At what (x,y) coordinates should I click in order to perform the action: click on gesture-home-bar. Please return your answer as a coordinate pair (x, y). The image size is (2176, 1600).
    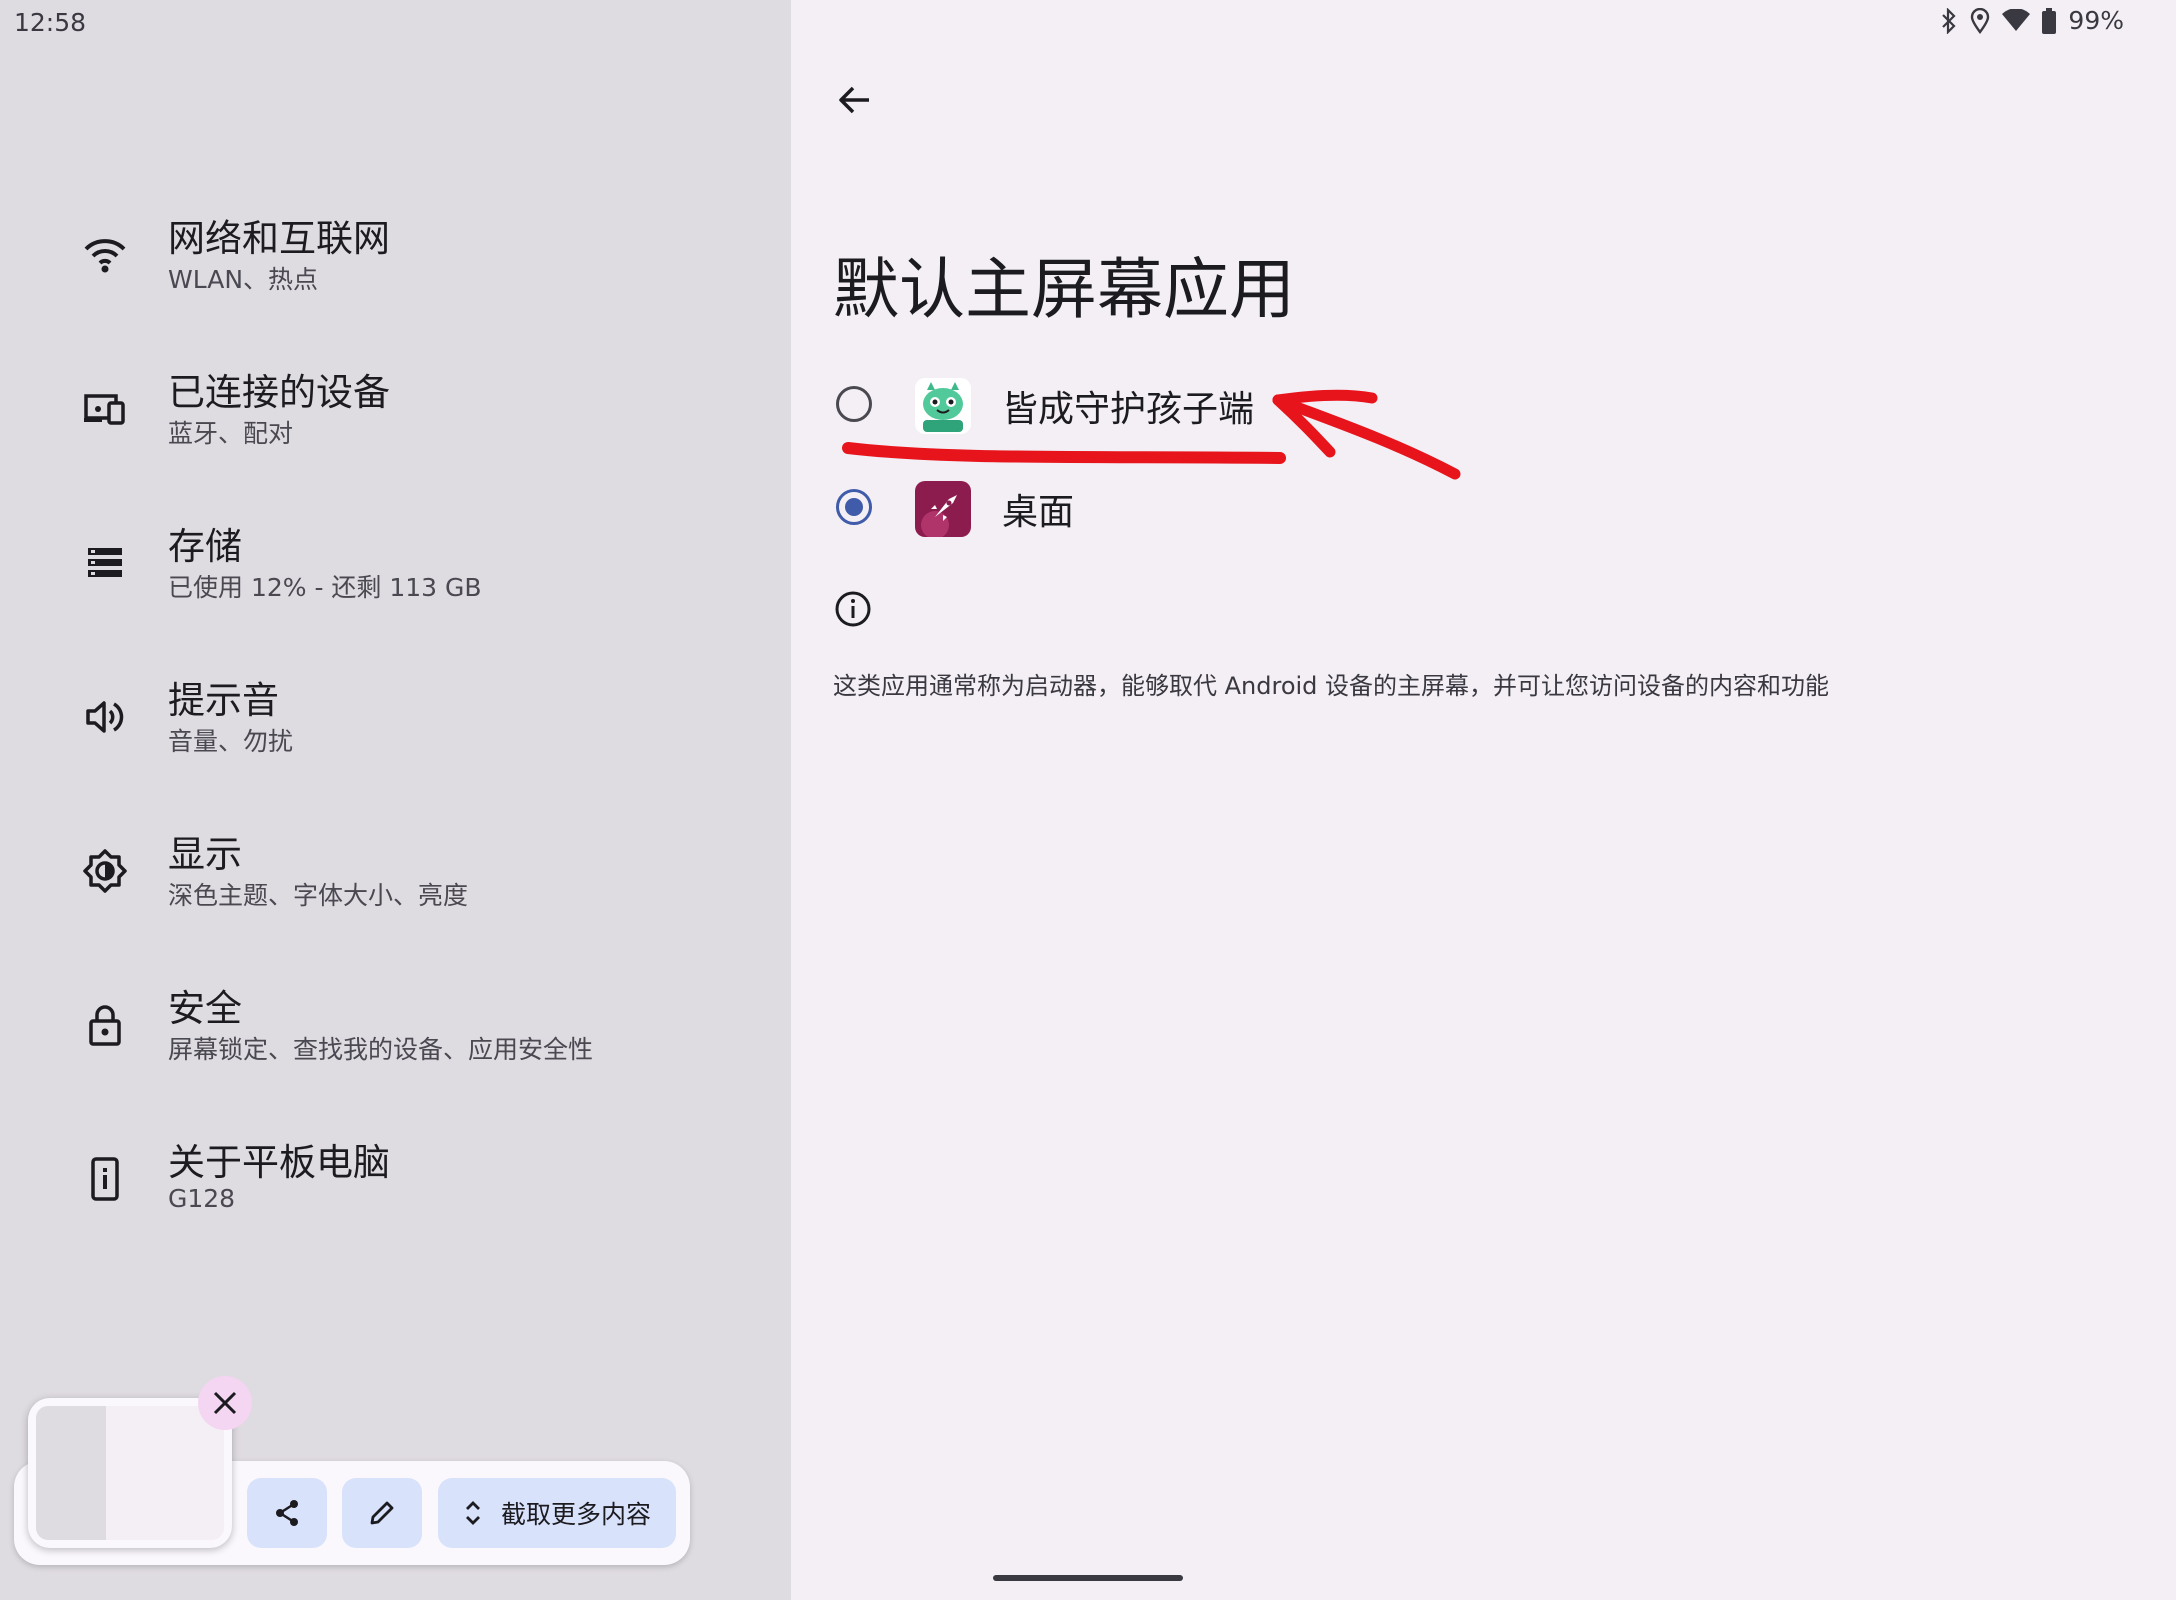
    Looking at the image, I should click on (1088, 1578).